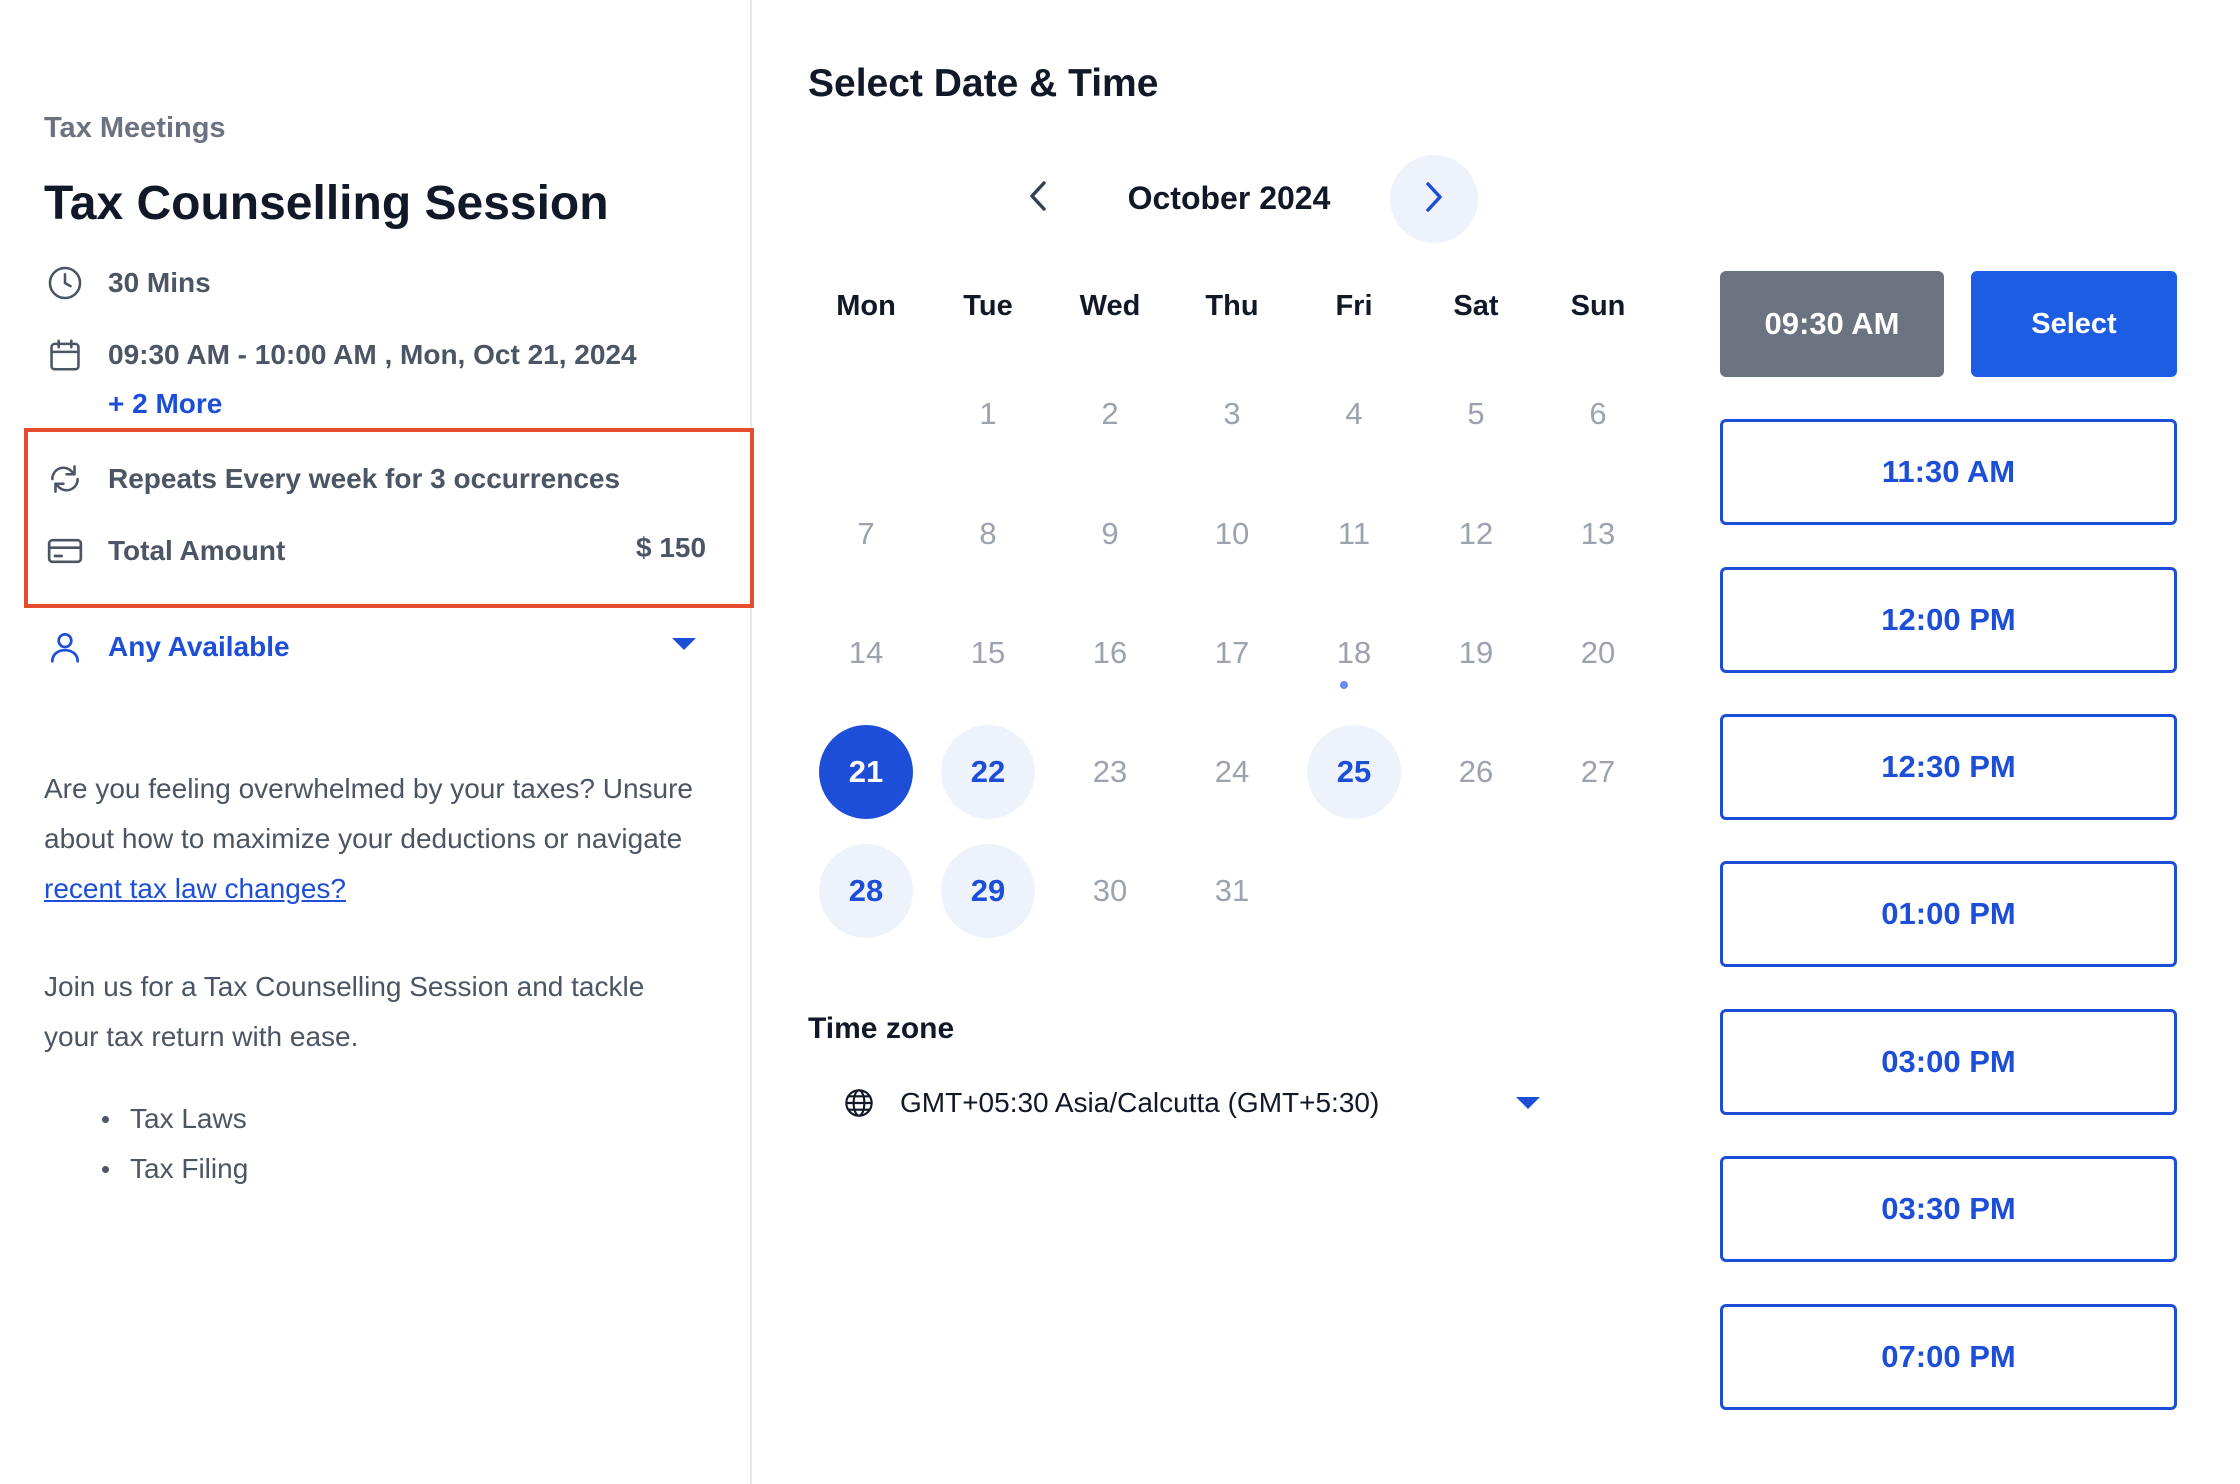 Image resolution: width=2240 pixels, height=1484 pixels. Describe the element at coordinates (866, 891) in the screenshot. I see `calendar-day-28: 28` at that location.